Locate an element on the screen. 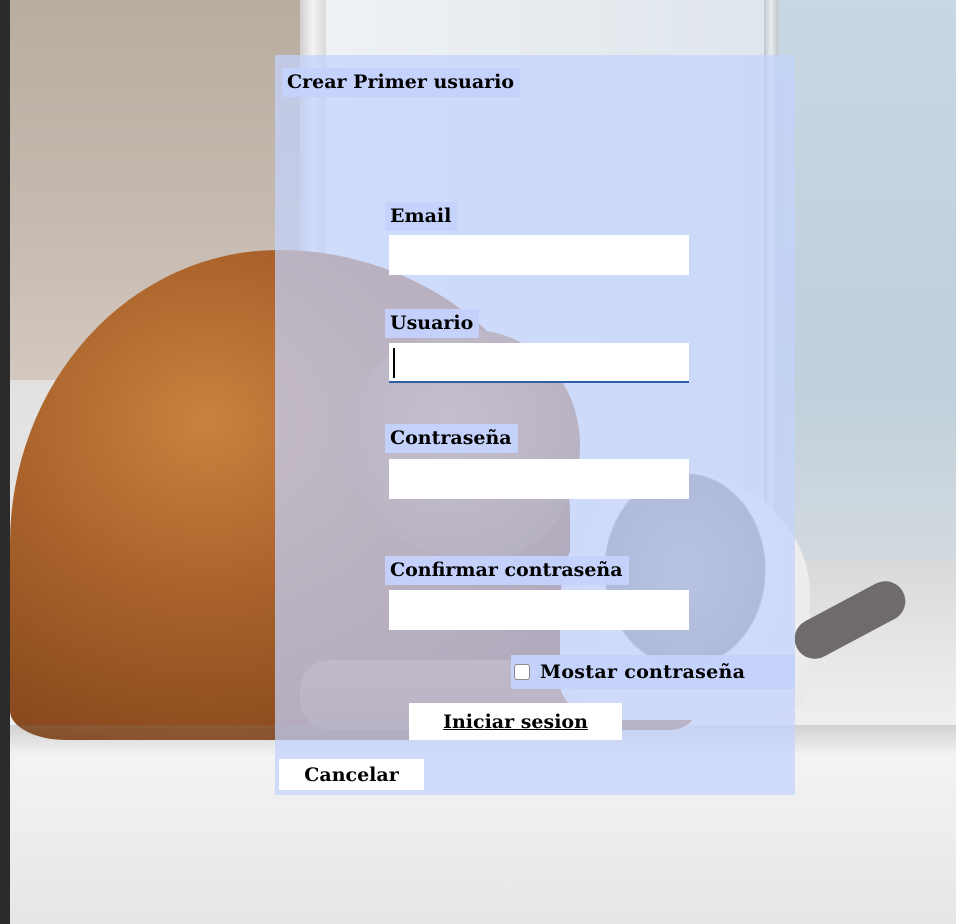 This screenshot has height=924, width=956. email-field is located at coordinates (539, 255).